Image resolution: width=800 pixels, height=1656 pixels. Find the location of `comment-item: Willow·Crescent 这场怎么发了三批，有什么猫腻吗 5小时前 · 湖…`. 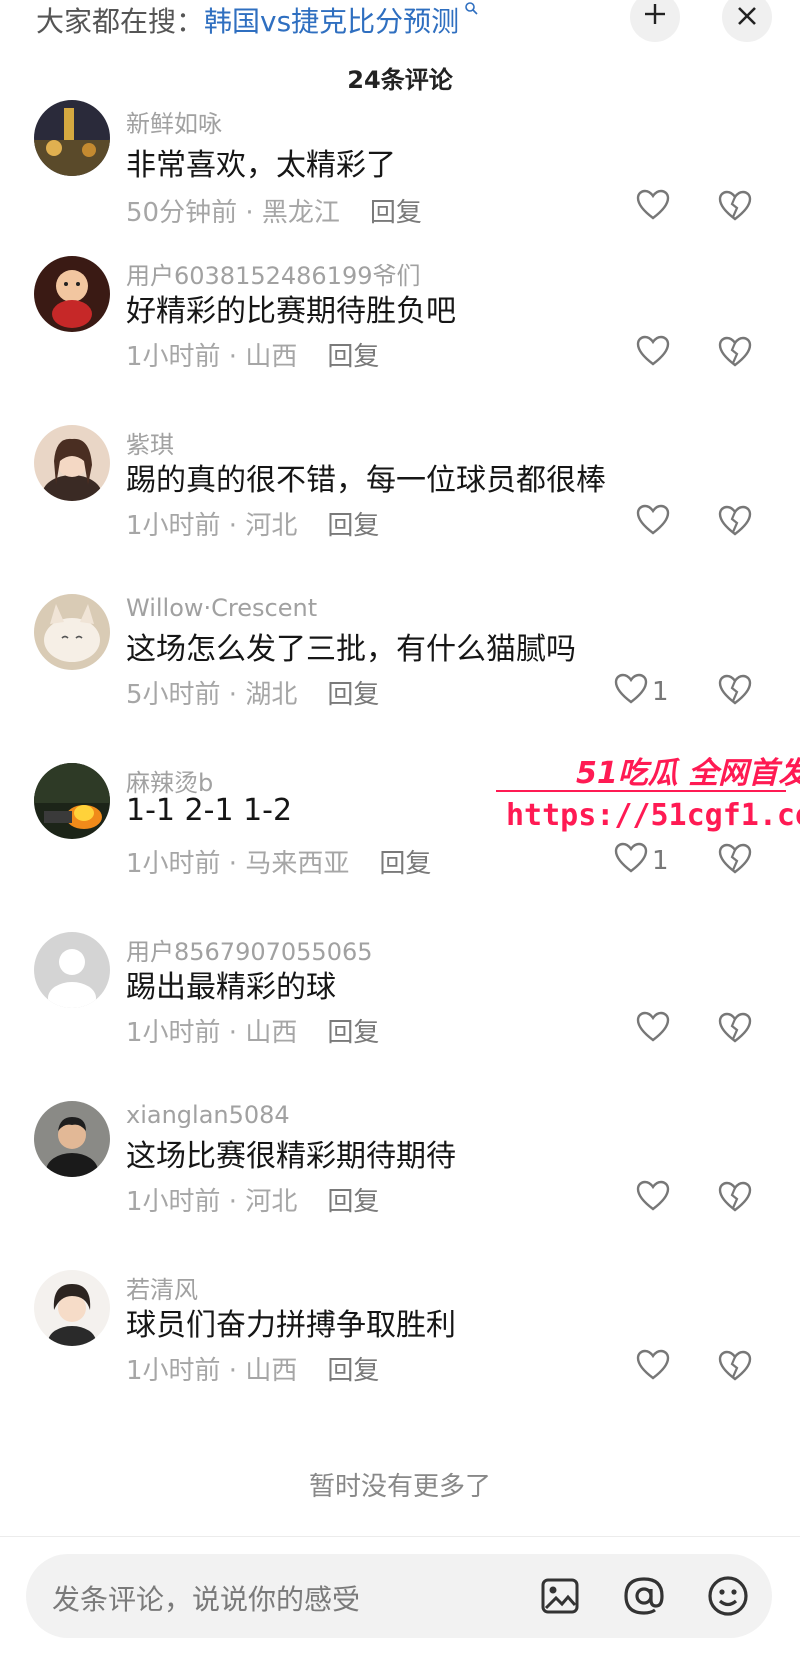

comment-item: Willow·Crescent 这场怎么发了三批，有什么猫腻吗 5小时前 · 湖… is located at coordinates (400, 678).